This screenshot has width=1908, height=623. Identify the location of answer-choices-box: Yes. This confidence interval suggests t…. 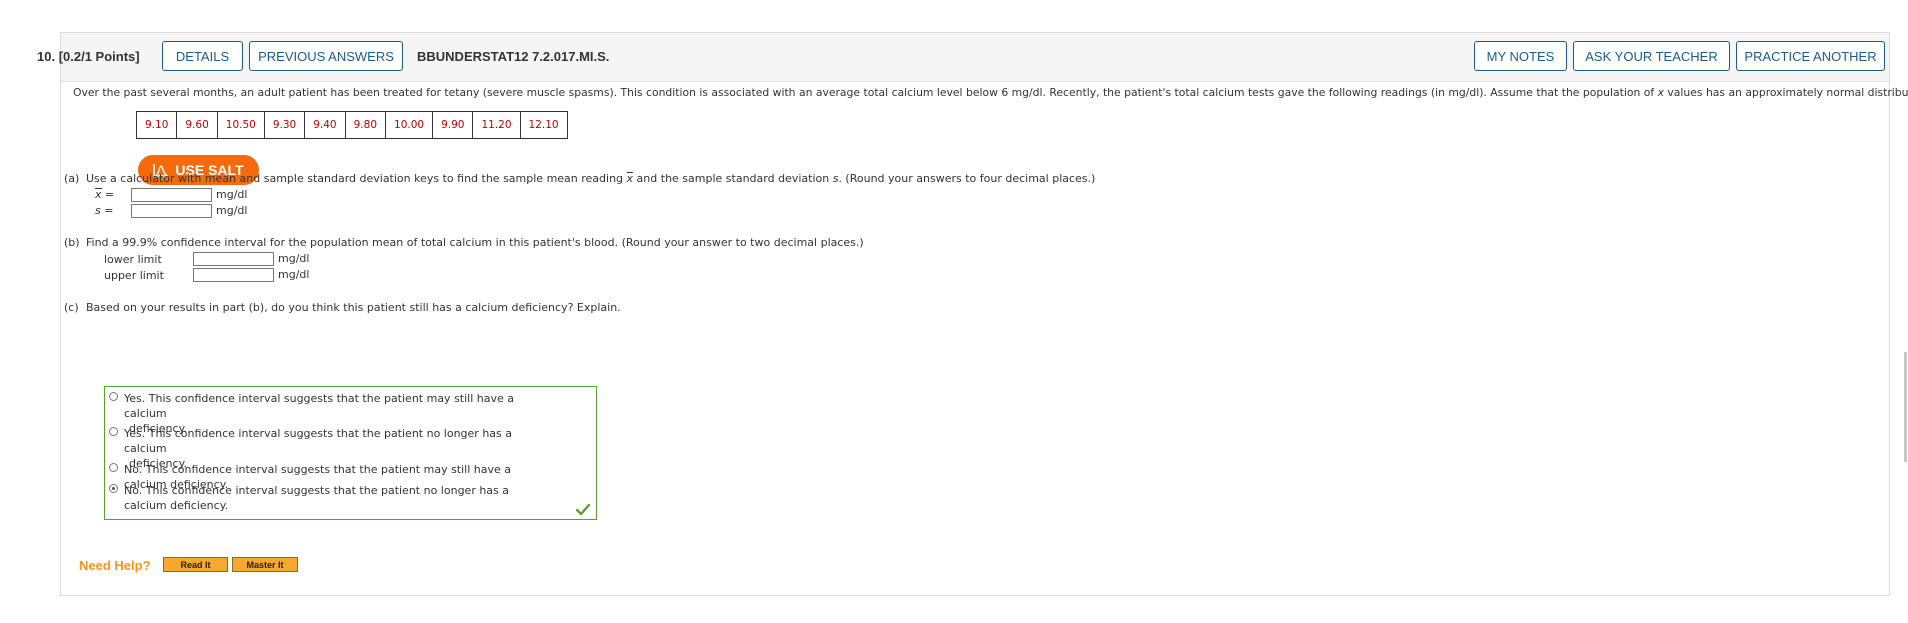
(350, 453).